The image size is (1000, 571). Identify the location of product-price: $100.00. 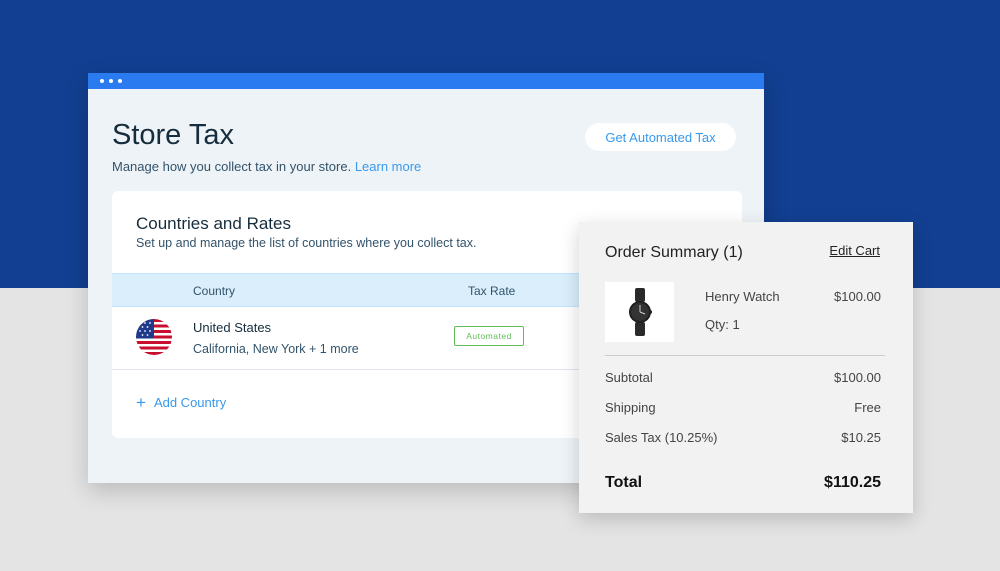
(857, 296).